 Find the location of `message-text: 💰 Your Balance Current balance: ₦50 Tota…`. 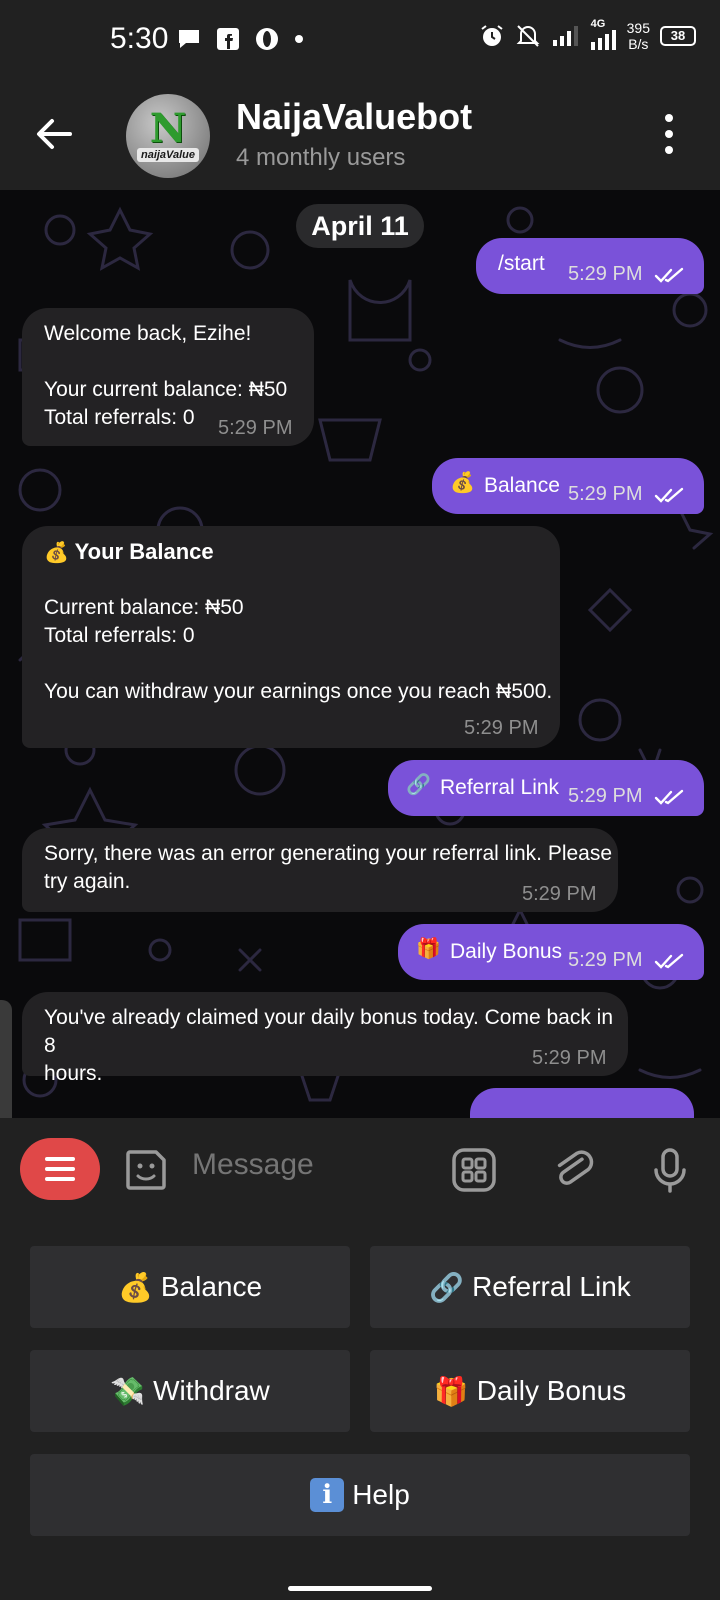

message-text: 💰 Your Balance Current balance: ₦50 Tota… is located at coordinates (298, 621).